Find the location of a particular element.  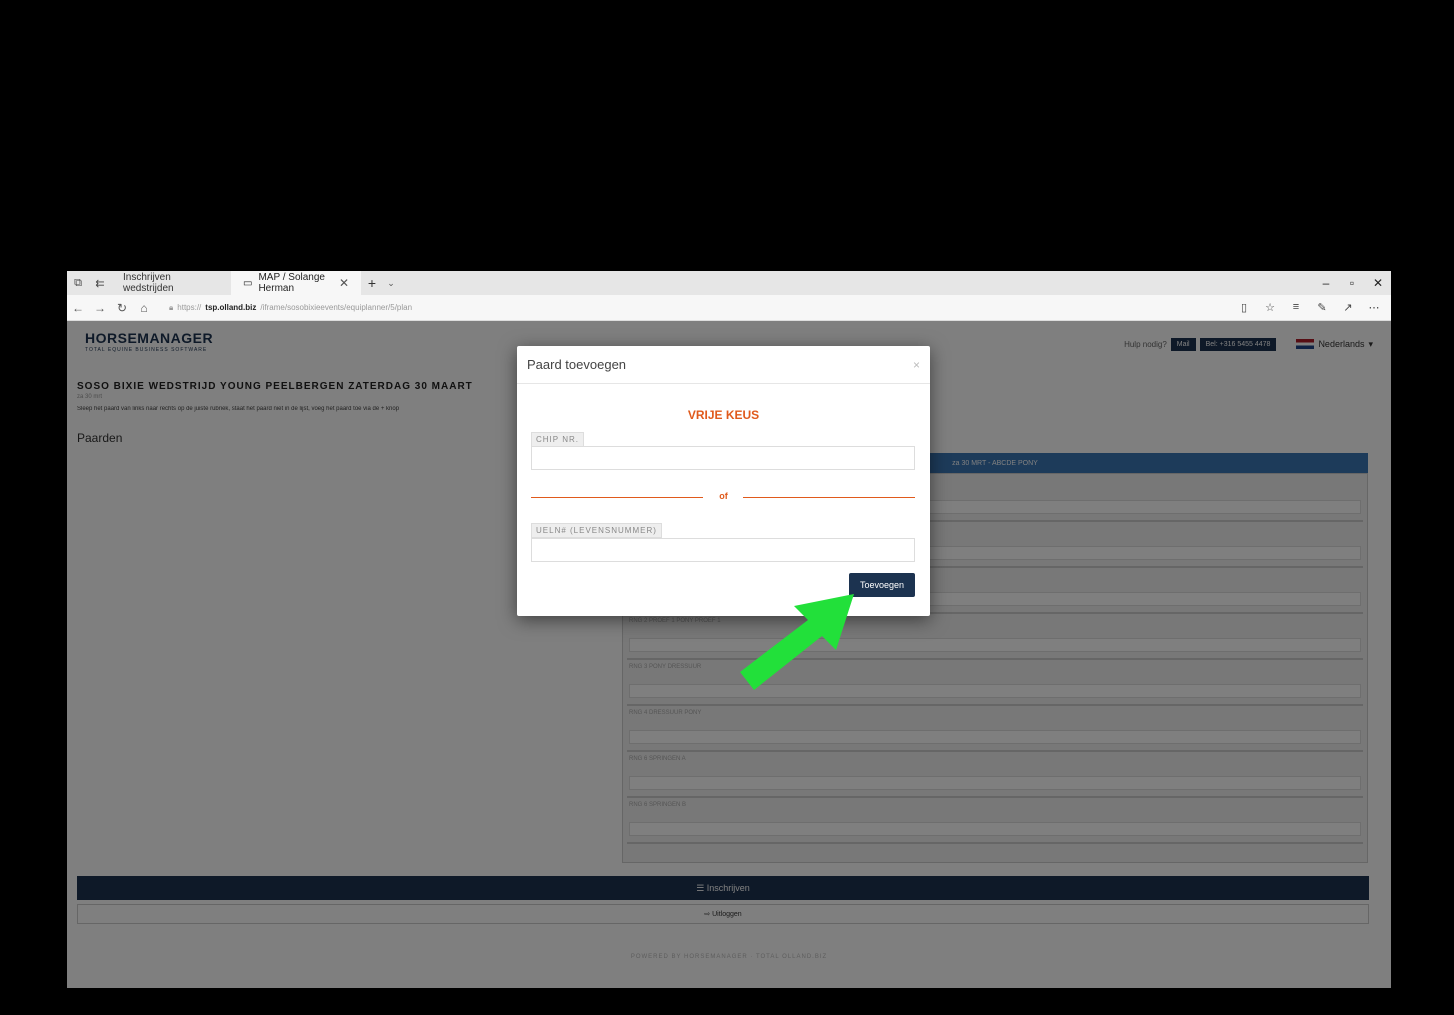

modal-close-icon: × is located at coordinates (916, 365).